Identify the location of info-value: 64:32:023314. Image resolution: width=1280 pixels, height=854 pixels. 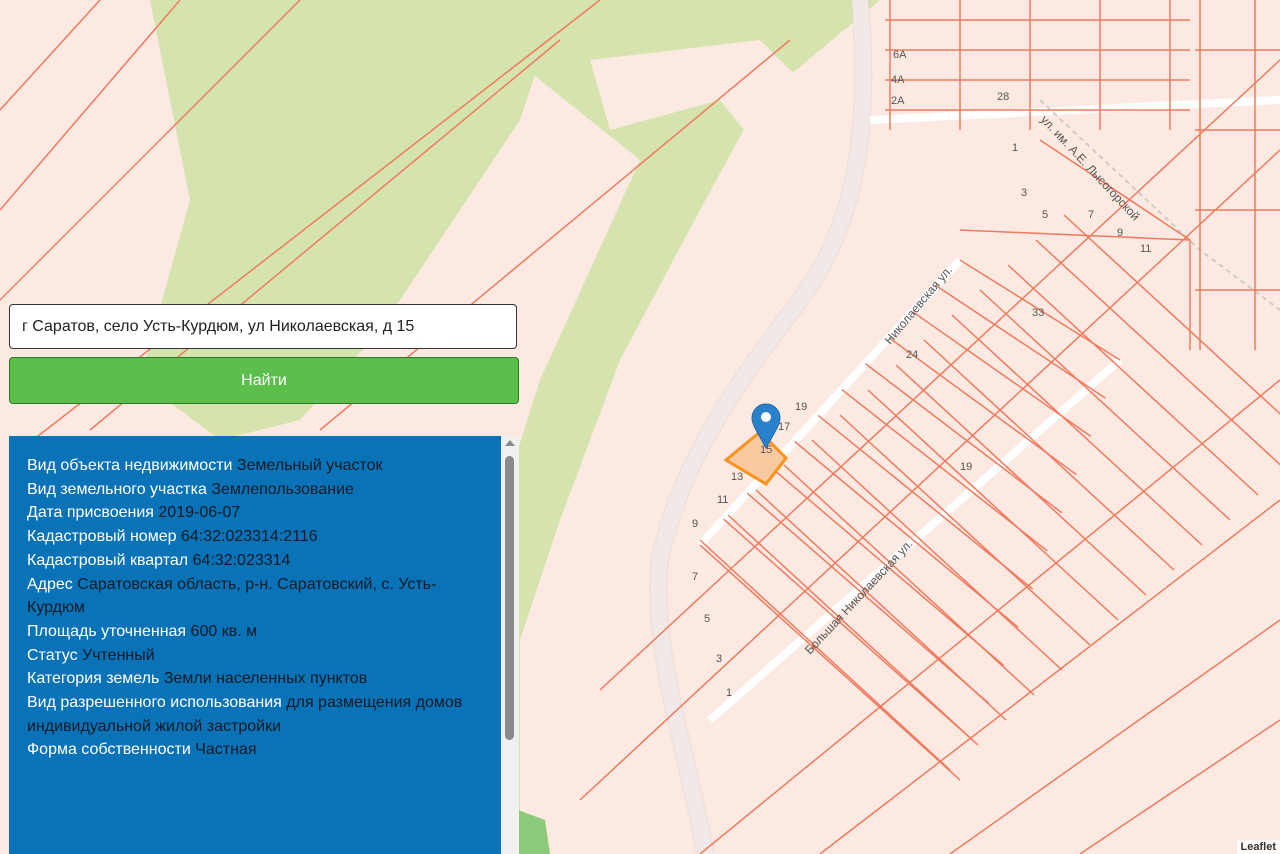
(241, 560).